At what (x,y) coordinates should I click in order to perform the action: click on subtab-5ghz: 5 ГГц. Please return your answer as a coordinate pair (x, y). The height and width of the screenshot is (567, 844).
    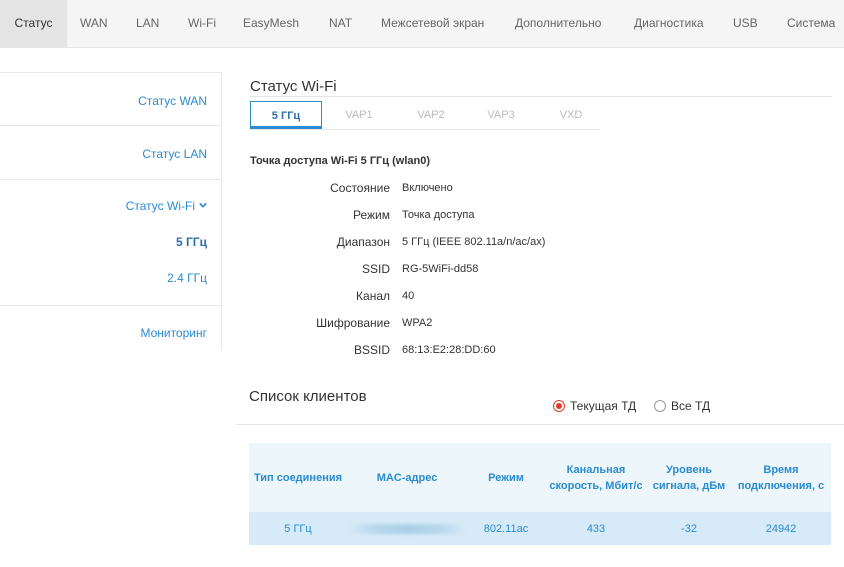
    Looking at the image, I should click on (286, 115).